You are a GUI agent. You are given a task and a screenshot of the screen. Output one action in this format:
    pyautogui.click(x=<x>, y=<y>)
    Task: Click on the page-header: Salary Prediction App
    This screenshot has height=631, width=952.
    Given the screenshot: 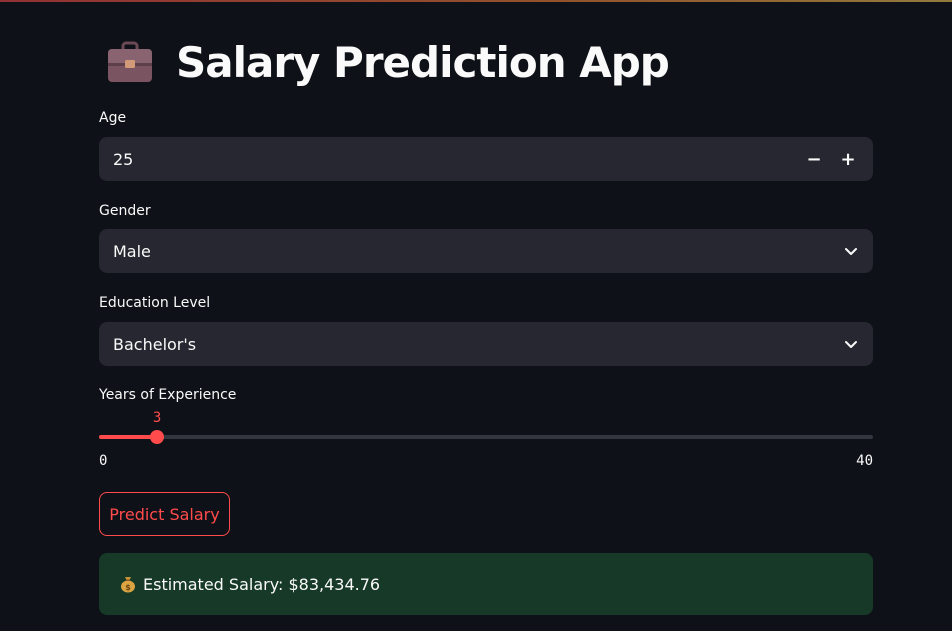 What is the action you would take?
    pyautogui.click(x=388, y=62)
    